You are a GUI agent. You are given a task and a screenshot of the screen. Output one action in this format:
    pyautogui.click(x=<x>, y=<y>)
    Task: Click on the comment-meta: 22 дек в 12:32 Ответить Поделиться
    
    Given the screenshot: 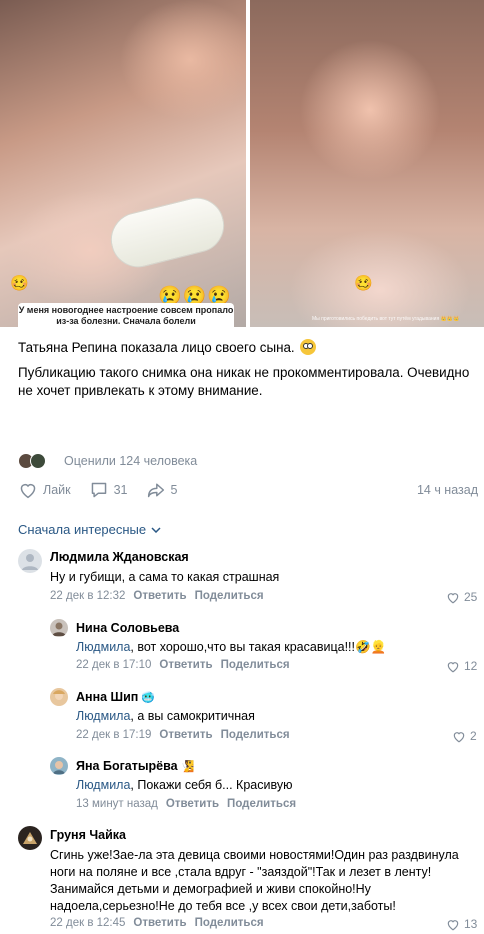 What is the action you would take?
    pyautogui.click(x=157, y=596)
    